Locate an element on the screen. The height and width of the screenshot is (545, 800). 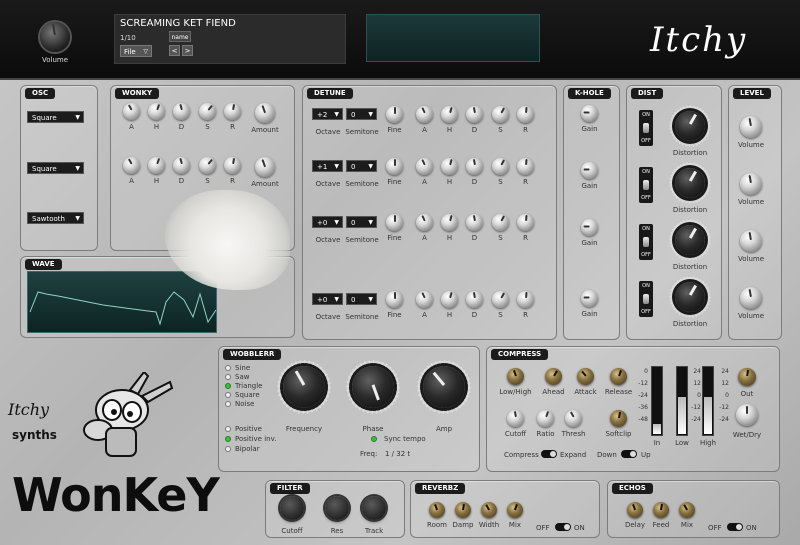
detune-3-s-knob is located at coordinates (500, 222).